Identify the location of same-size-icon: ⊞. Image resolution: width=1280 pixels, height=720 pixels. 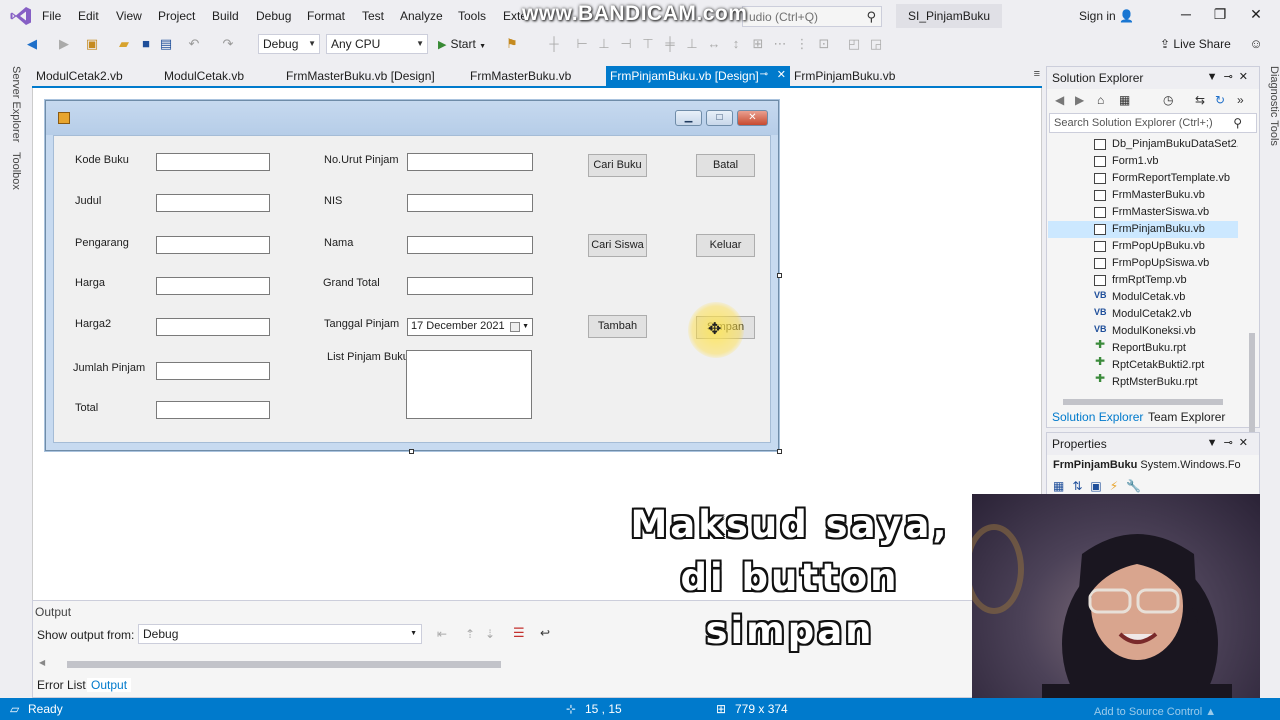
(758, 44).